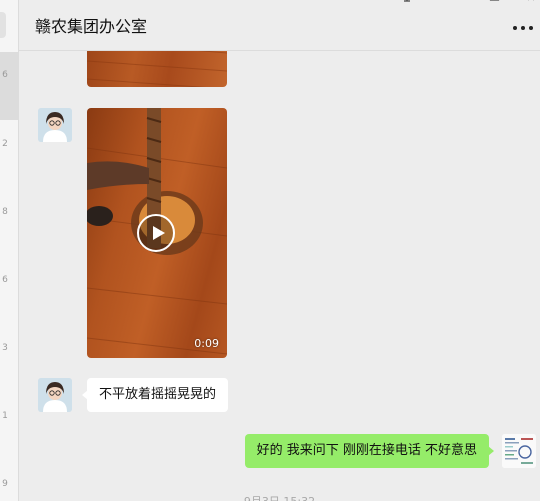 This screenshot has width=540, height=501. I want to click on image-message, so click(157, 69).